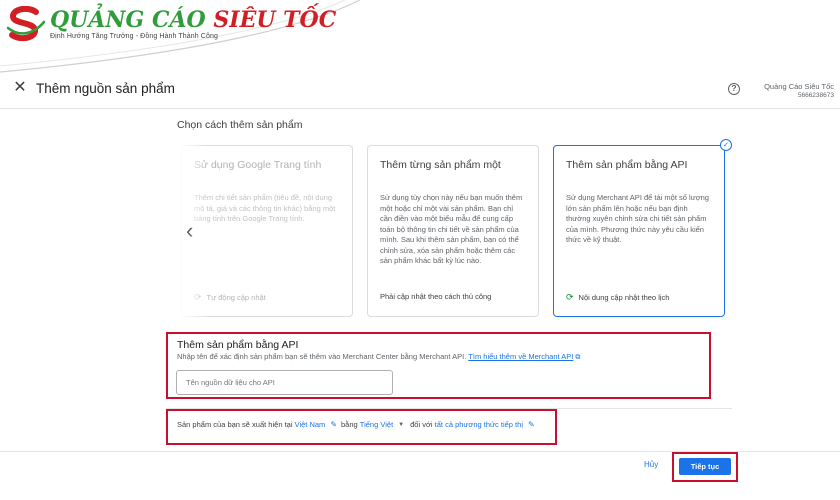 This screenshot has width=840, height=500. What do you see at coordinates (128, 20) in the screenshot?
I see `logo-brand-green: QUẢNG CÁO` at bounding box center [128, 20].